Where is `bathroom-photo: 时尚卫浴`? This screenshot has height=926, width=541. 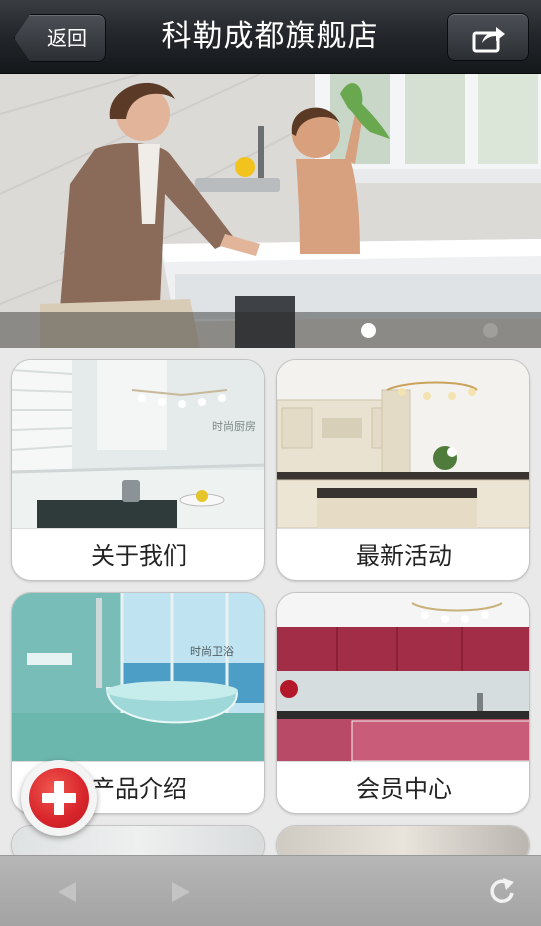
bathroom-photo: 时尚卫浴 is located at coordinates (138, 677).